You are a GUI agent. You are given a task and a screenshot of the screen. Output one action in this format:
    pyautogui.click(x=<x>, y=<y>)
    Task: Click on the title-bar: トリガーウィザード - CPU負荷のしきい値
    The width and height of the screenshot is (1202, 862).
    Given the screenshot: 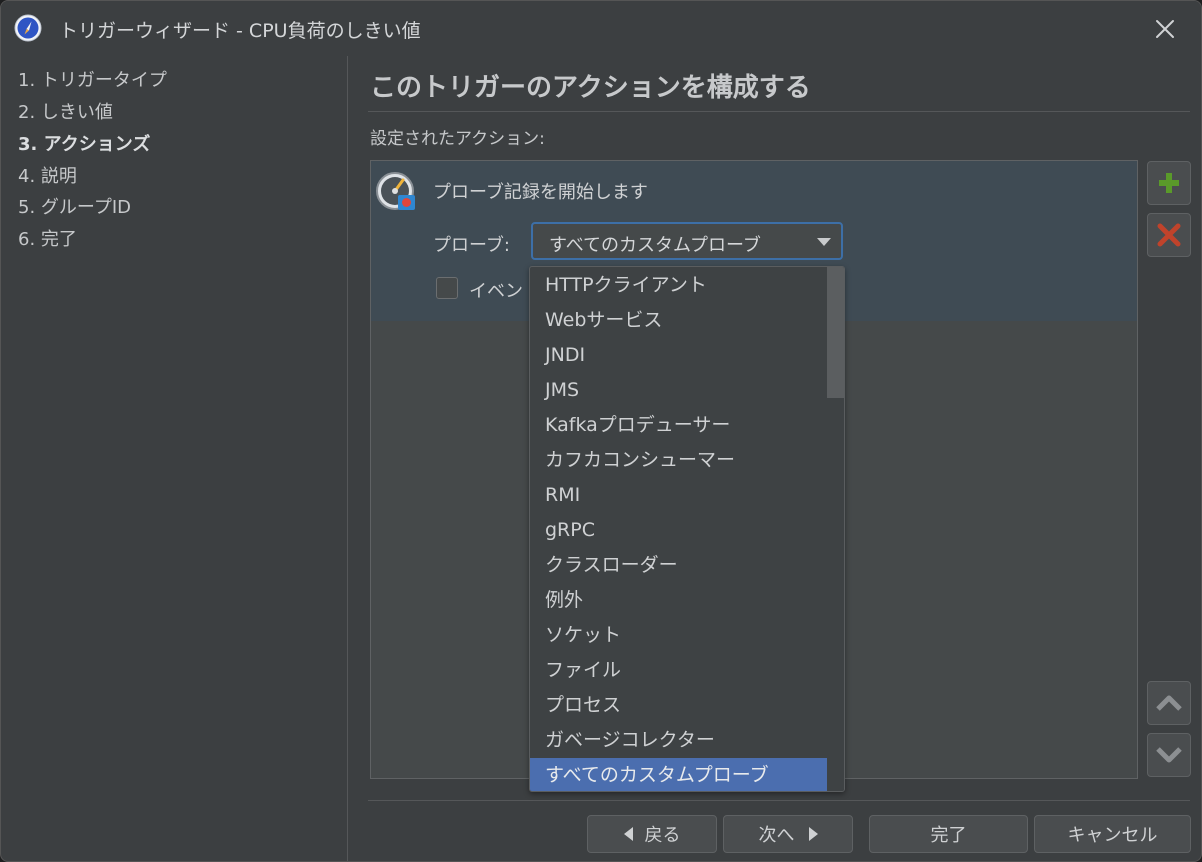 What is the action you would take?
    pyautogui.click(x=601, y=28)
    